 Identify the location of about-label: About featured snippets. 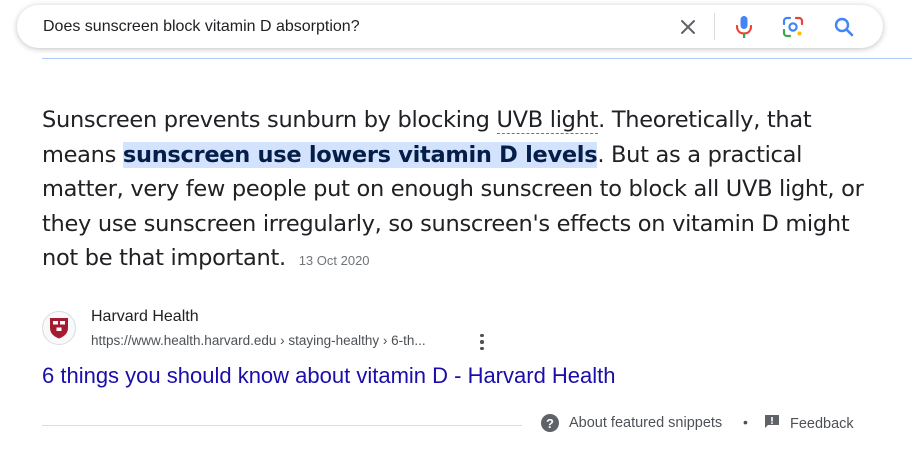
(646, 423).